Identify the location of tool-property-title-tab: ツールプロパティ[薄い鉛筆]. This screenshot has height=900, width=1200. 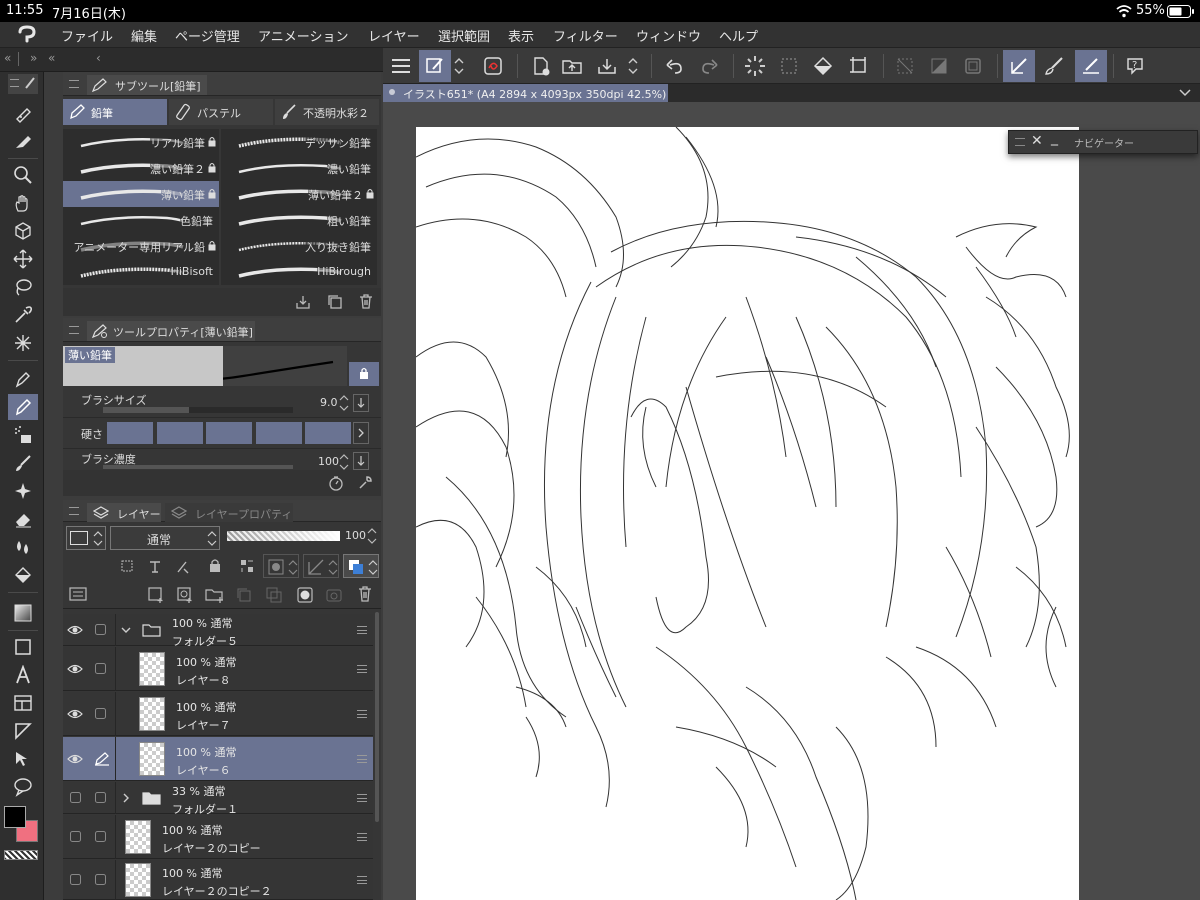
(171, 331).